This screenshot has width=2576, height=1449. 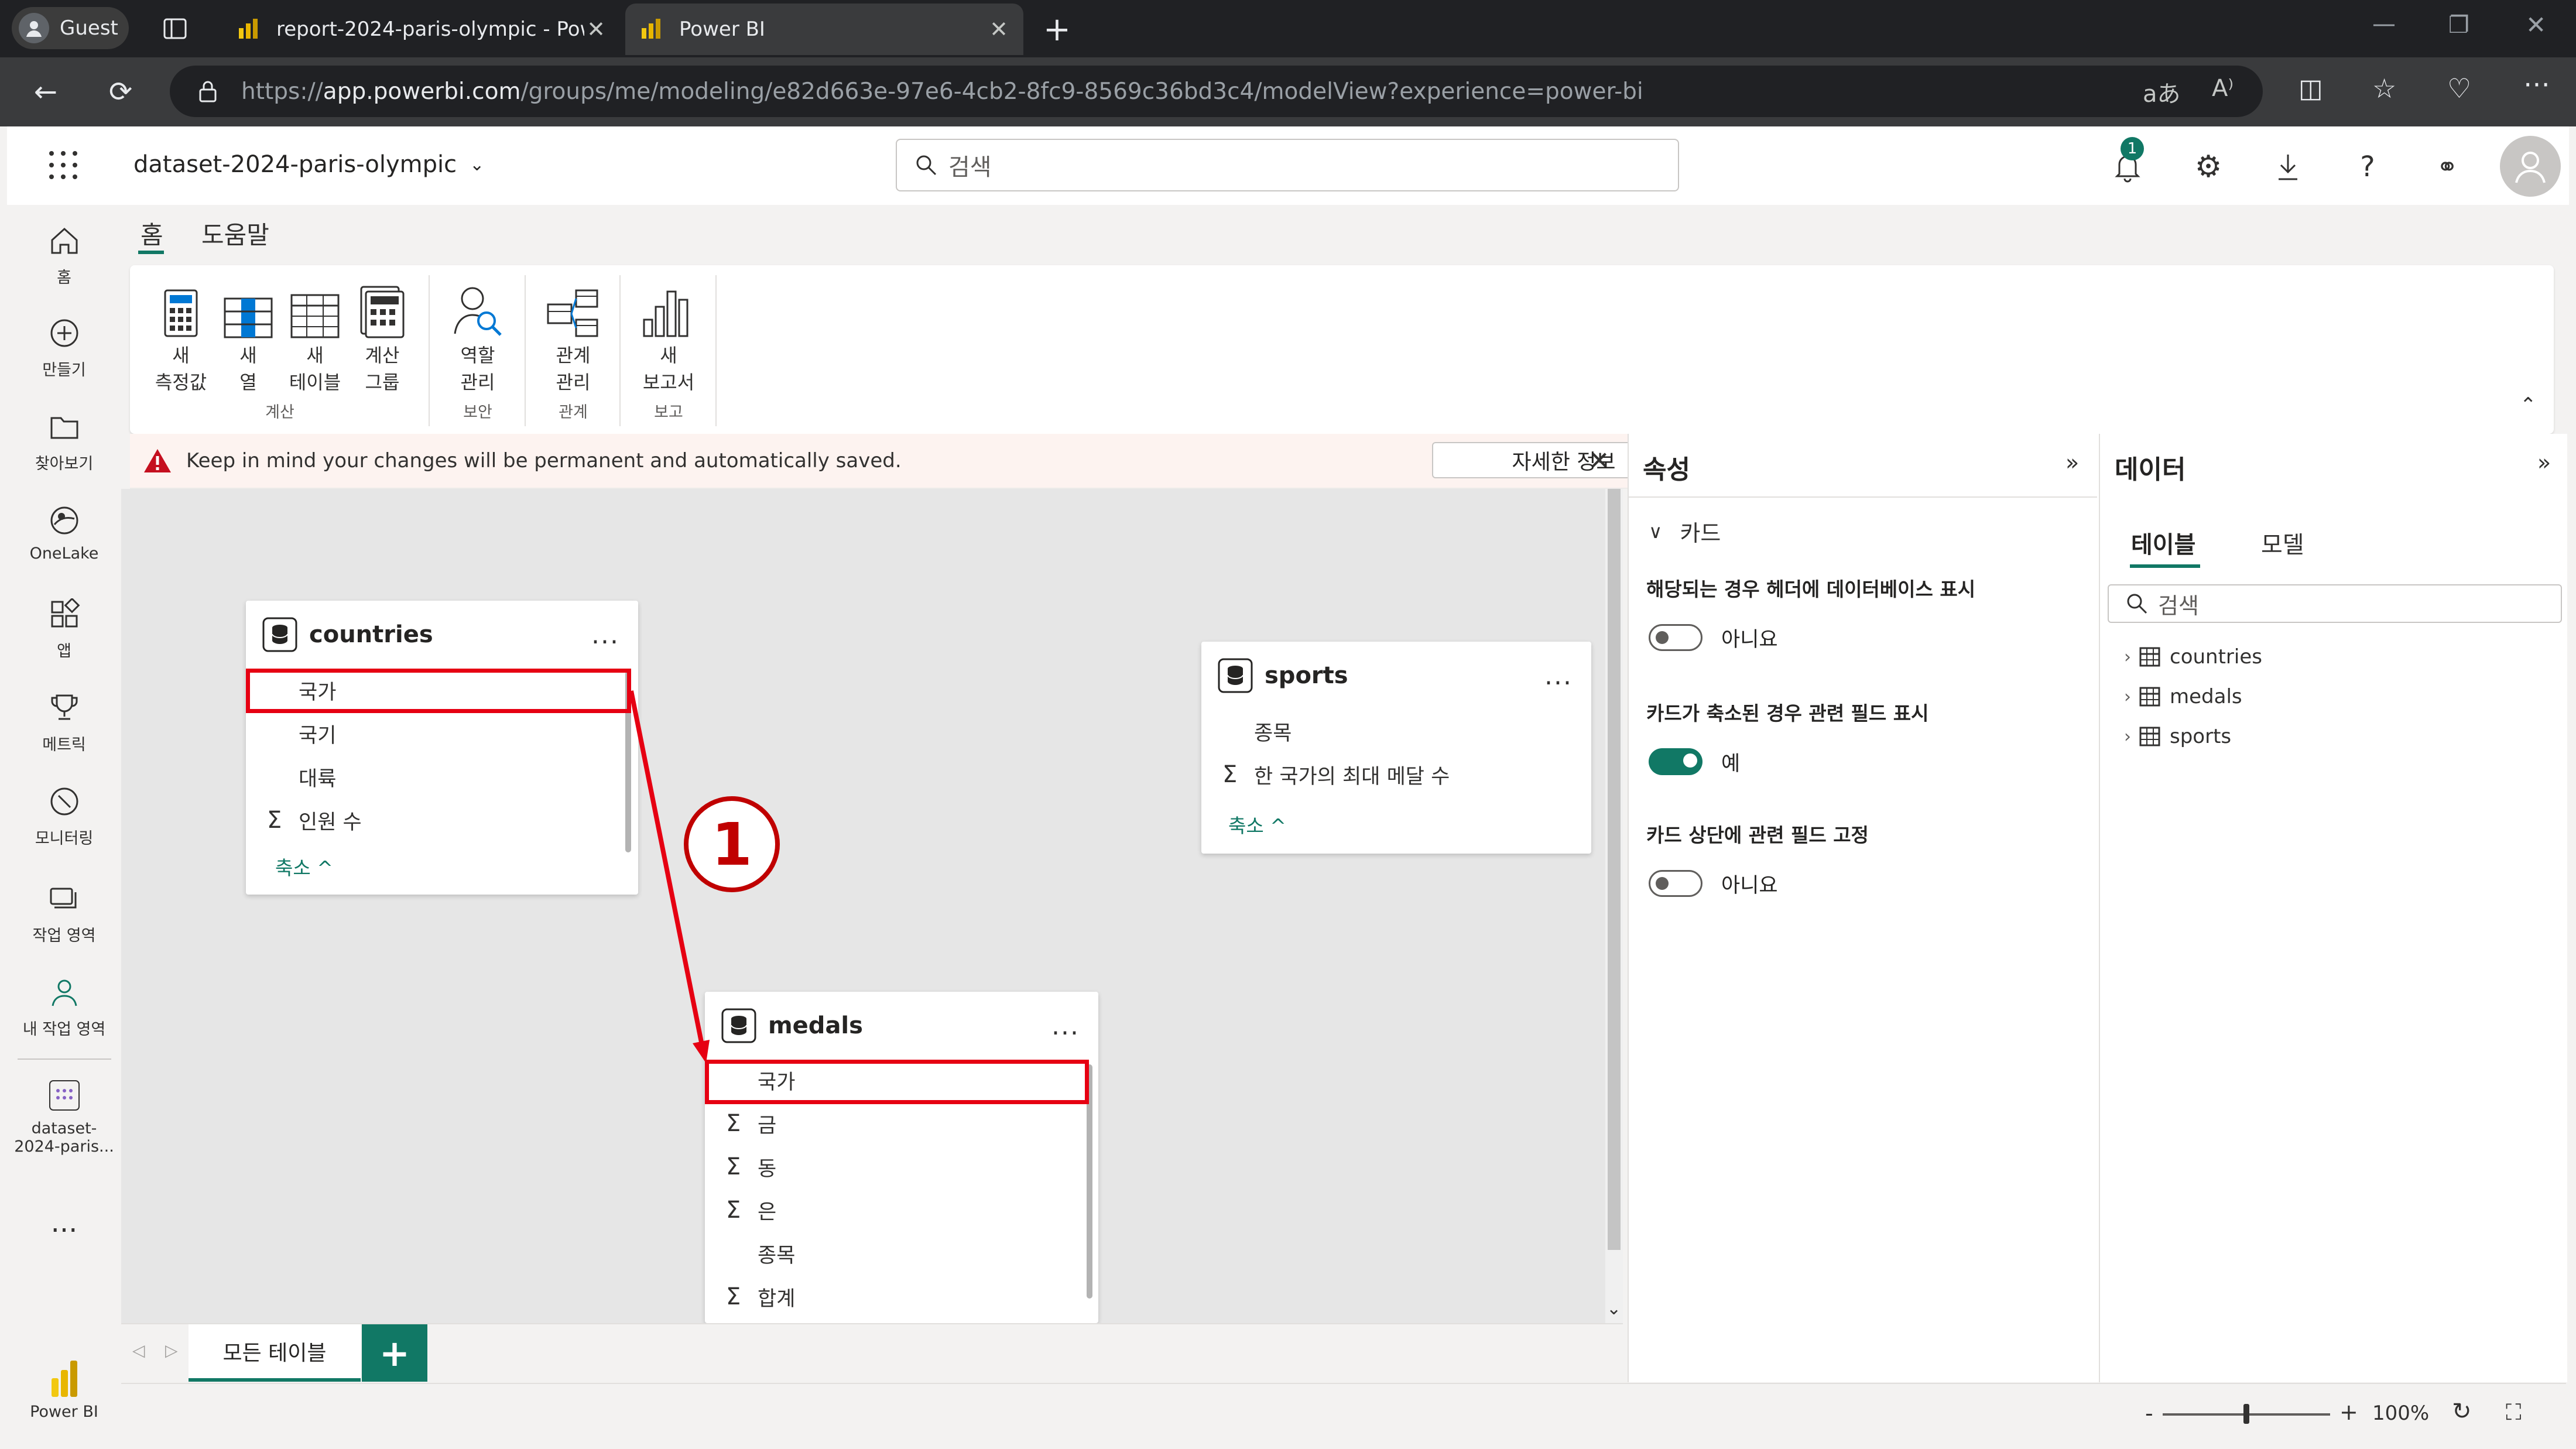 What do you see at coordinates (2072, 462) in the screenshot?
I see `collapse-properties-icon: »` at bounding box center [2072, 462].